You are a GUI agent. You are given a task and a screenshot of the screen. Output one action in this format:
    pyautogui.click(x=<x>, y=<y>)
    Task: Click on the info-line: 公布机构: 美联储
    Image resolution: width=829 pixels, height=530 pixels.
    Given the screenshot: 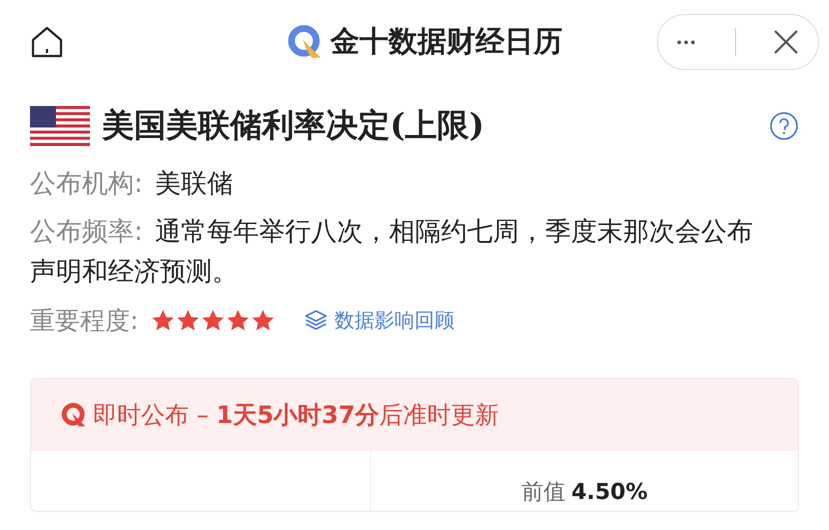 What is the action you would take?
    pyautogui.click(x=132, y=184)
    